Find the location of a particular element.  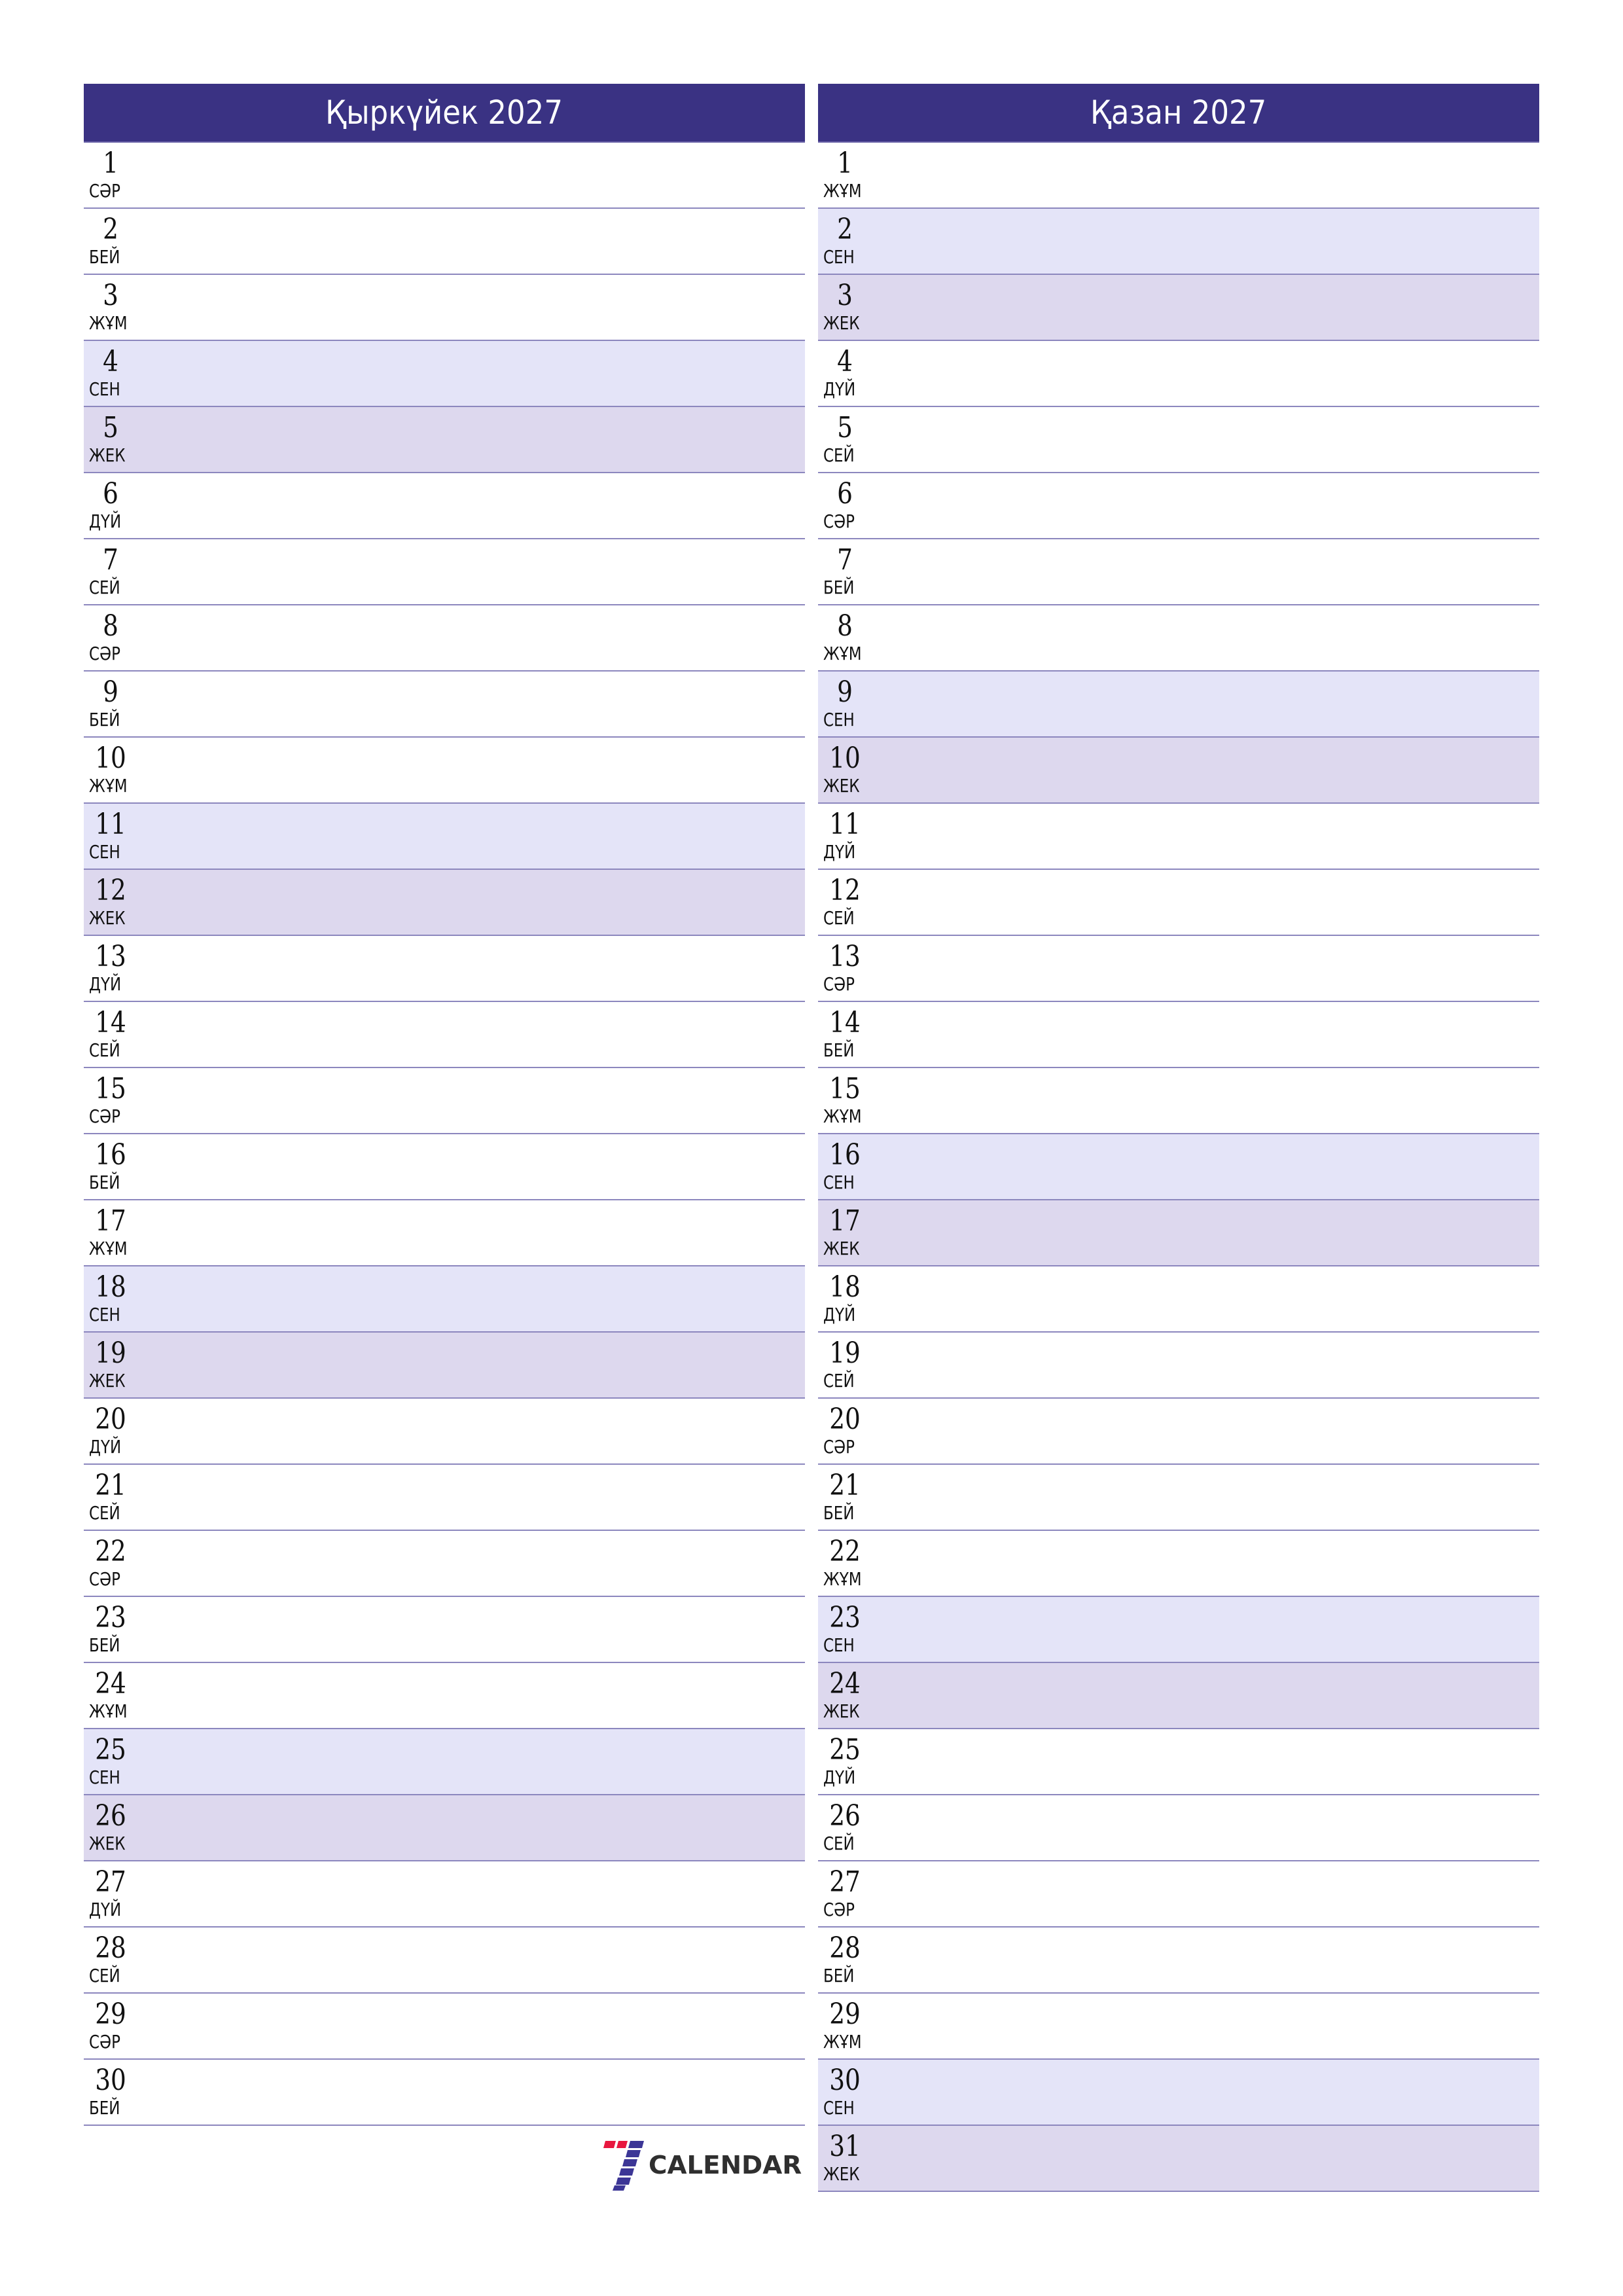

day-row: 5 СЕЙ is located at coordinates (1178, 440).